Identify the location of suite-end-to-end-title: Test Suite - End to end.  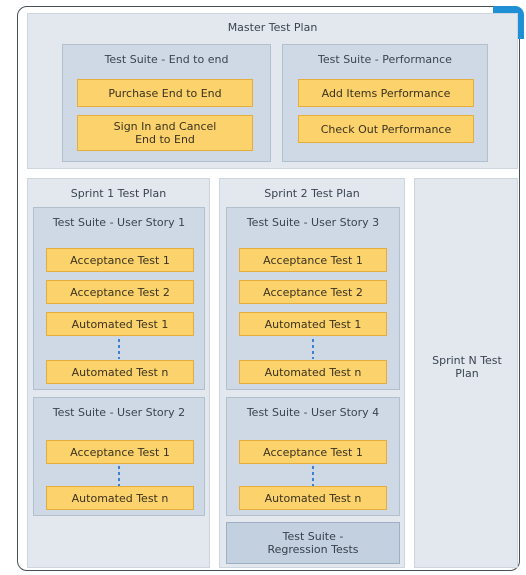
(166, 59).